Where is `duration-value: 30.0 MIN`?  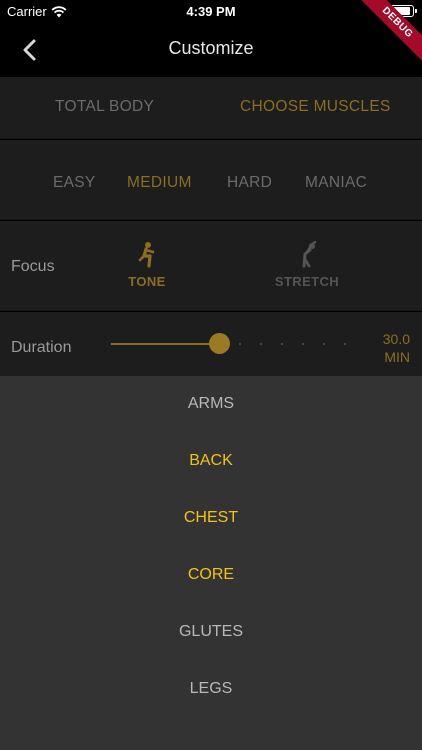 duration-value: 30.0 MIN is located at coordinates (396, 348).